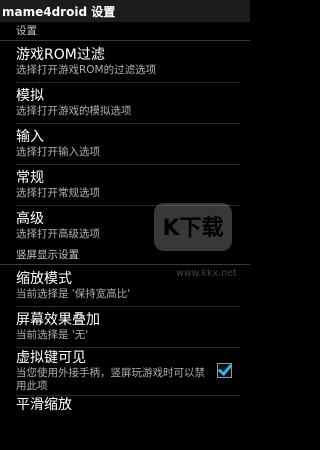 This screenshot has height=450, width=320. Describe the element at coordinates (125, 143) in the screenshot. I see `pref-input: 输入 选择打开输入选项` at that location.